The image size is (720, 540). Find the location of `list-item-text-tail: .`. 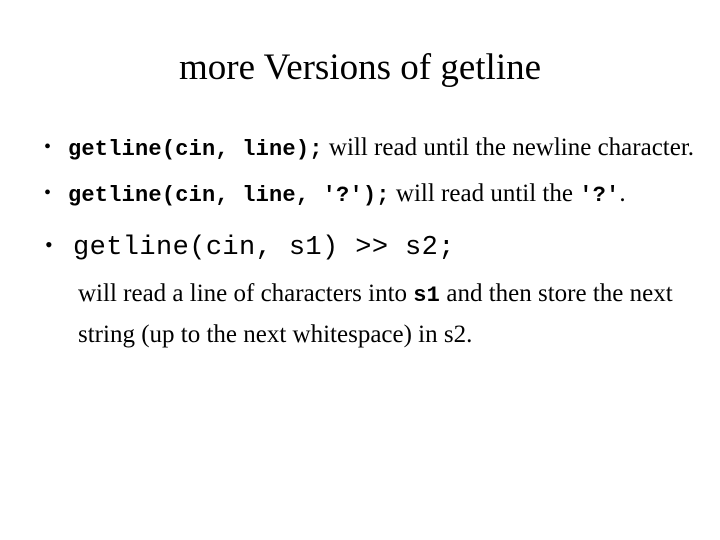

list-item-text-tail: . is located at coordinates (622, 193).